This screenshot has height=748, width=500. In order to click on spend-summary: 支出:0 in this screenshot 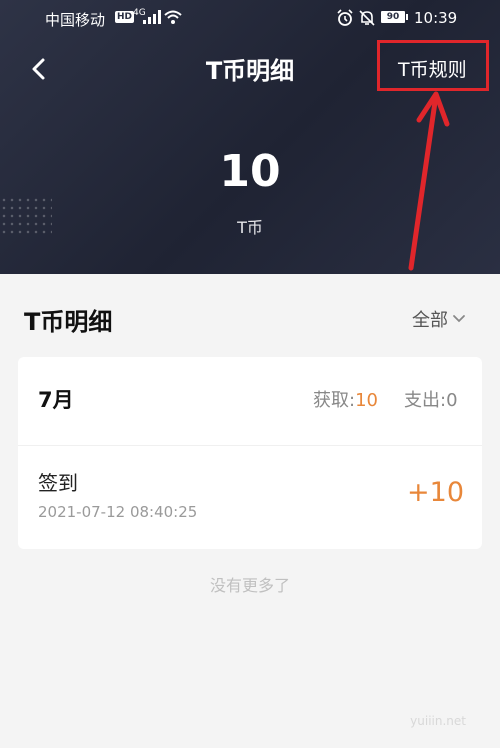, I will do `click(431, 399)`.